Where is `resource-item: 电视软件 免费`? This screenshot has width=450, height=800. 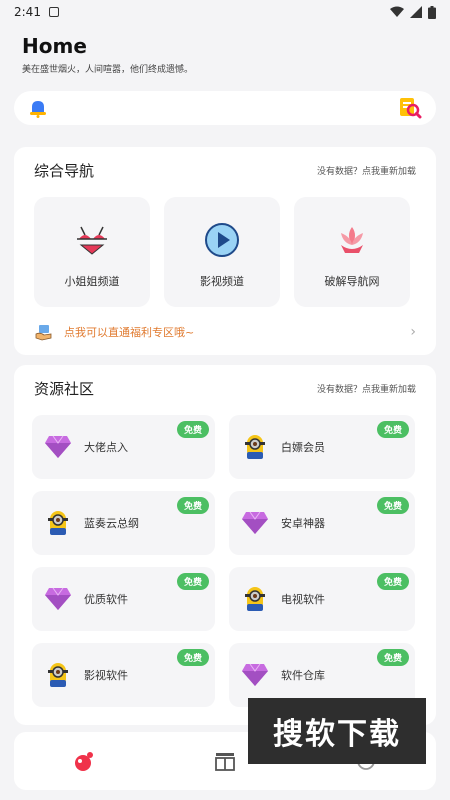 resource-item: 电视软件 免费 is located at coordinates (322, 599).